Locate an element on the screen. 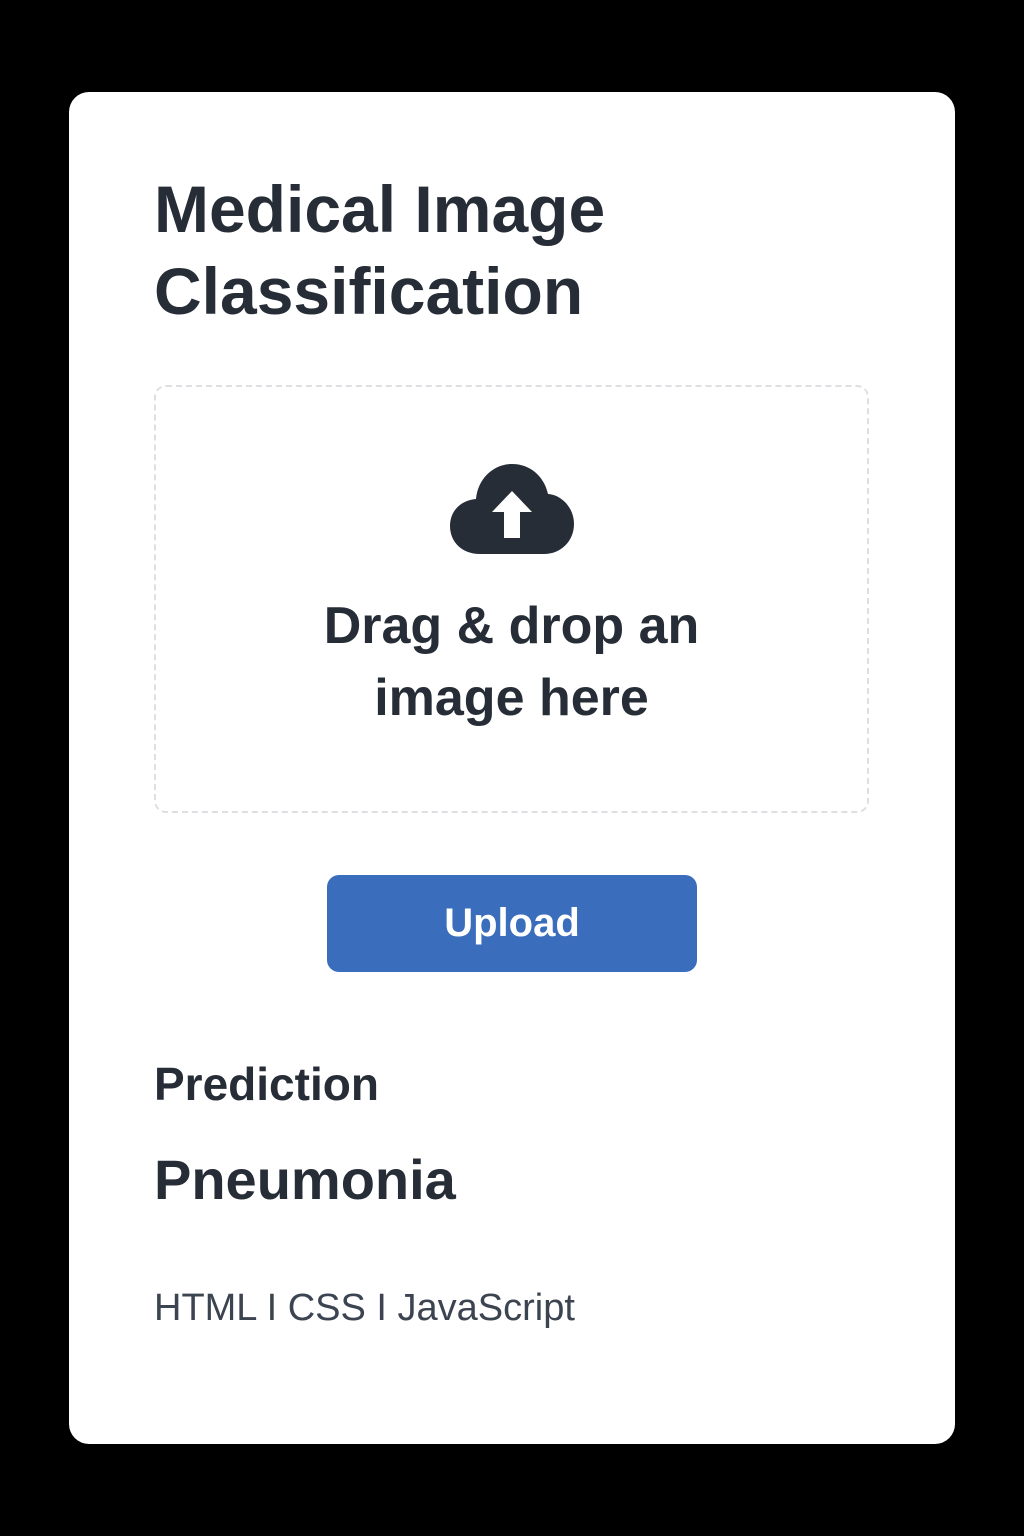  cloud-upload-icon is located at coordinates (511, 509).